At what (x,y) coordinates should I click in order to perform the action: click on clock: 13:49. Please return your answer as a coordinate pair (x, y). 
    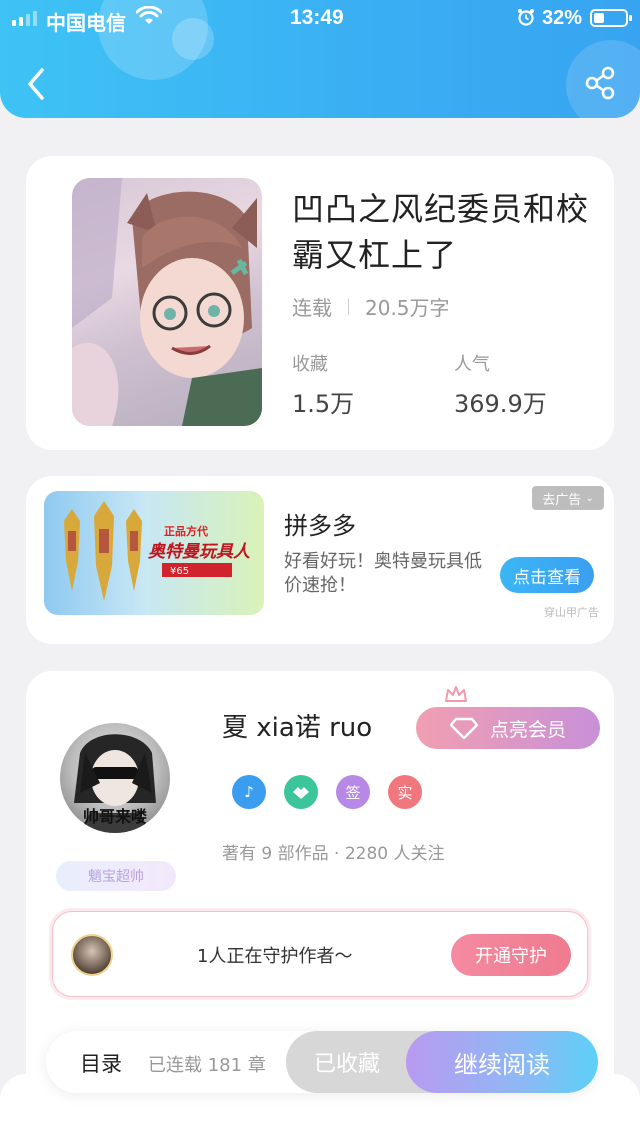
    Looking at the image, I should click on (317, 17).